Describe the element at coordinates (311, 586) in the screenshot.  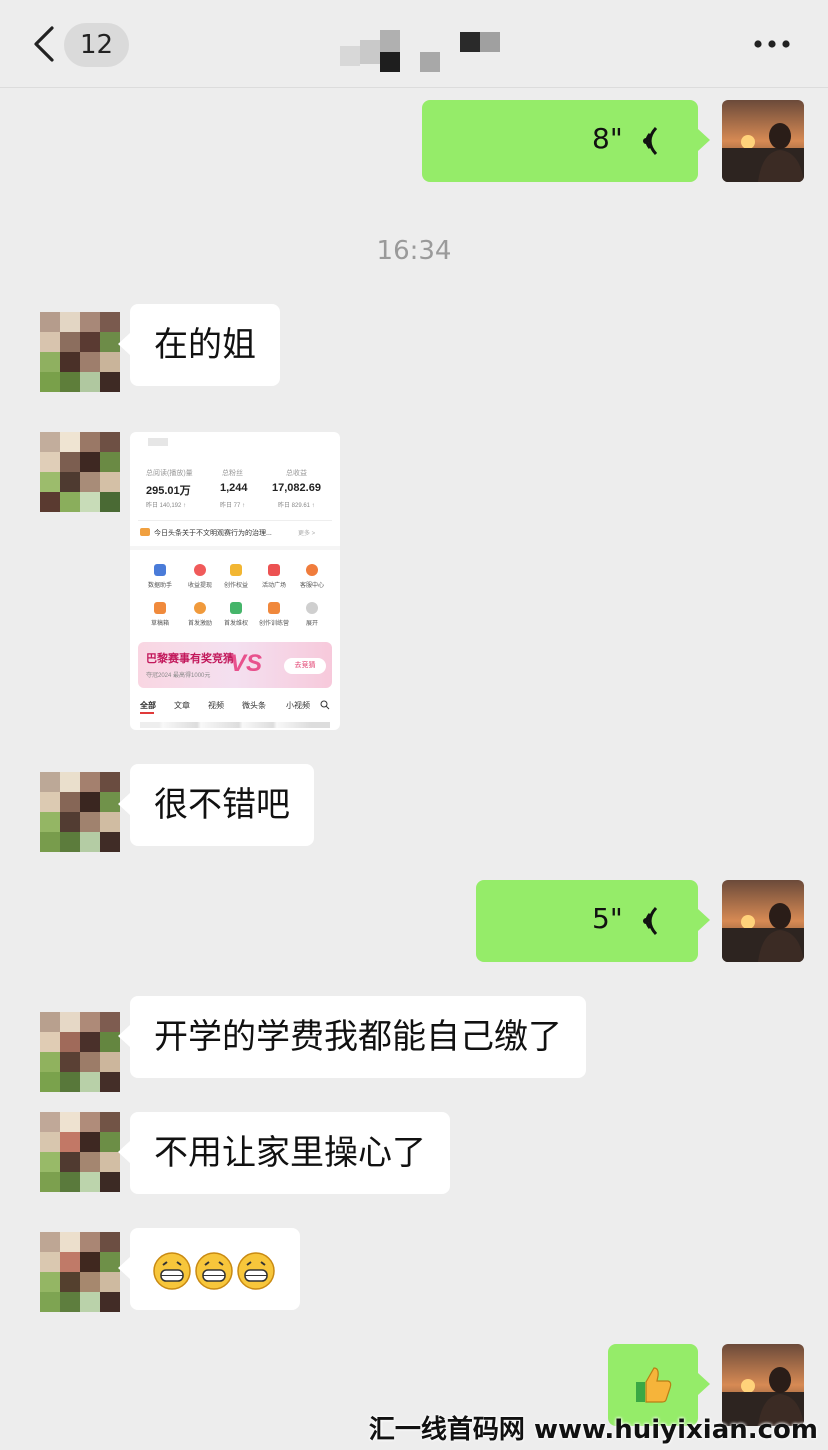
I see `grid-label: 客服中心` at that location.